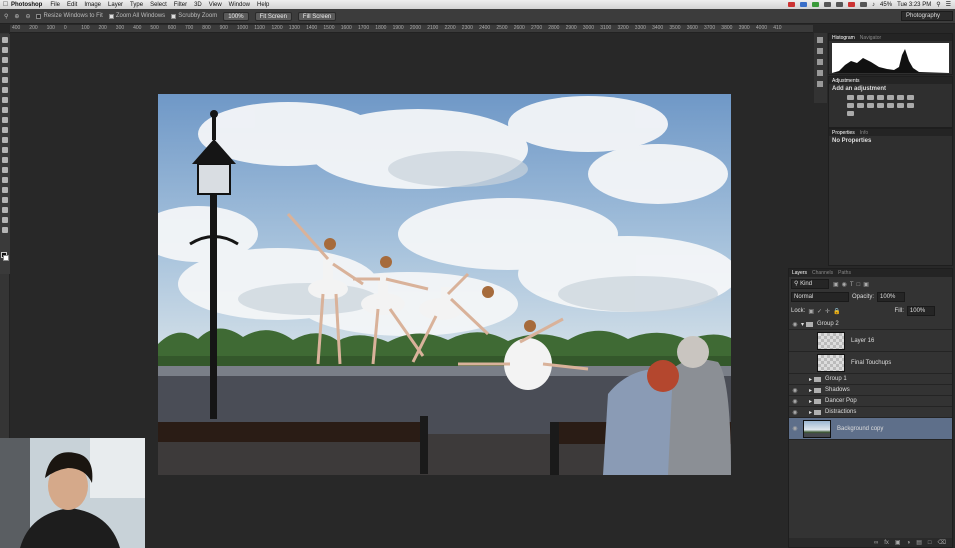  What do you see at coordinates (910, 105) in the screenshot?
I see `threshold-icon` at bounding box center [910, 105].